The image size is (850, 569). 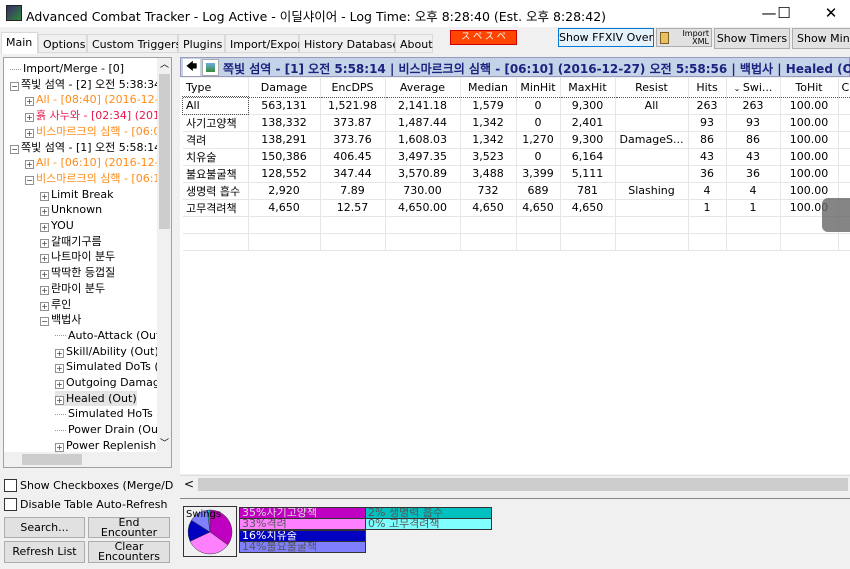 What do you see at coordinates (76, 194) in the screenshot?
I see `tree-node: + Limit Break` at bounding box center [76, 194].